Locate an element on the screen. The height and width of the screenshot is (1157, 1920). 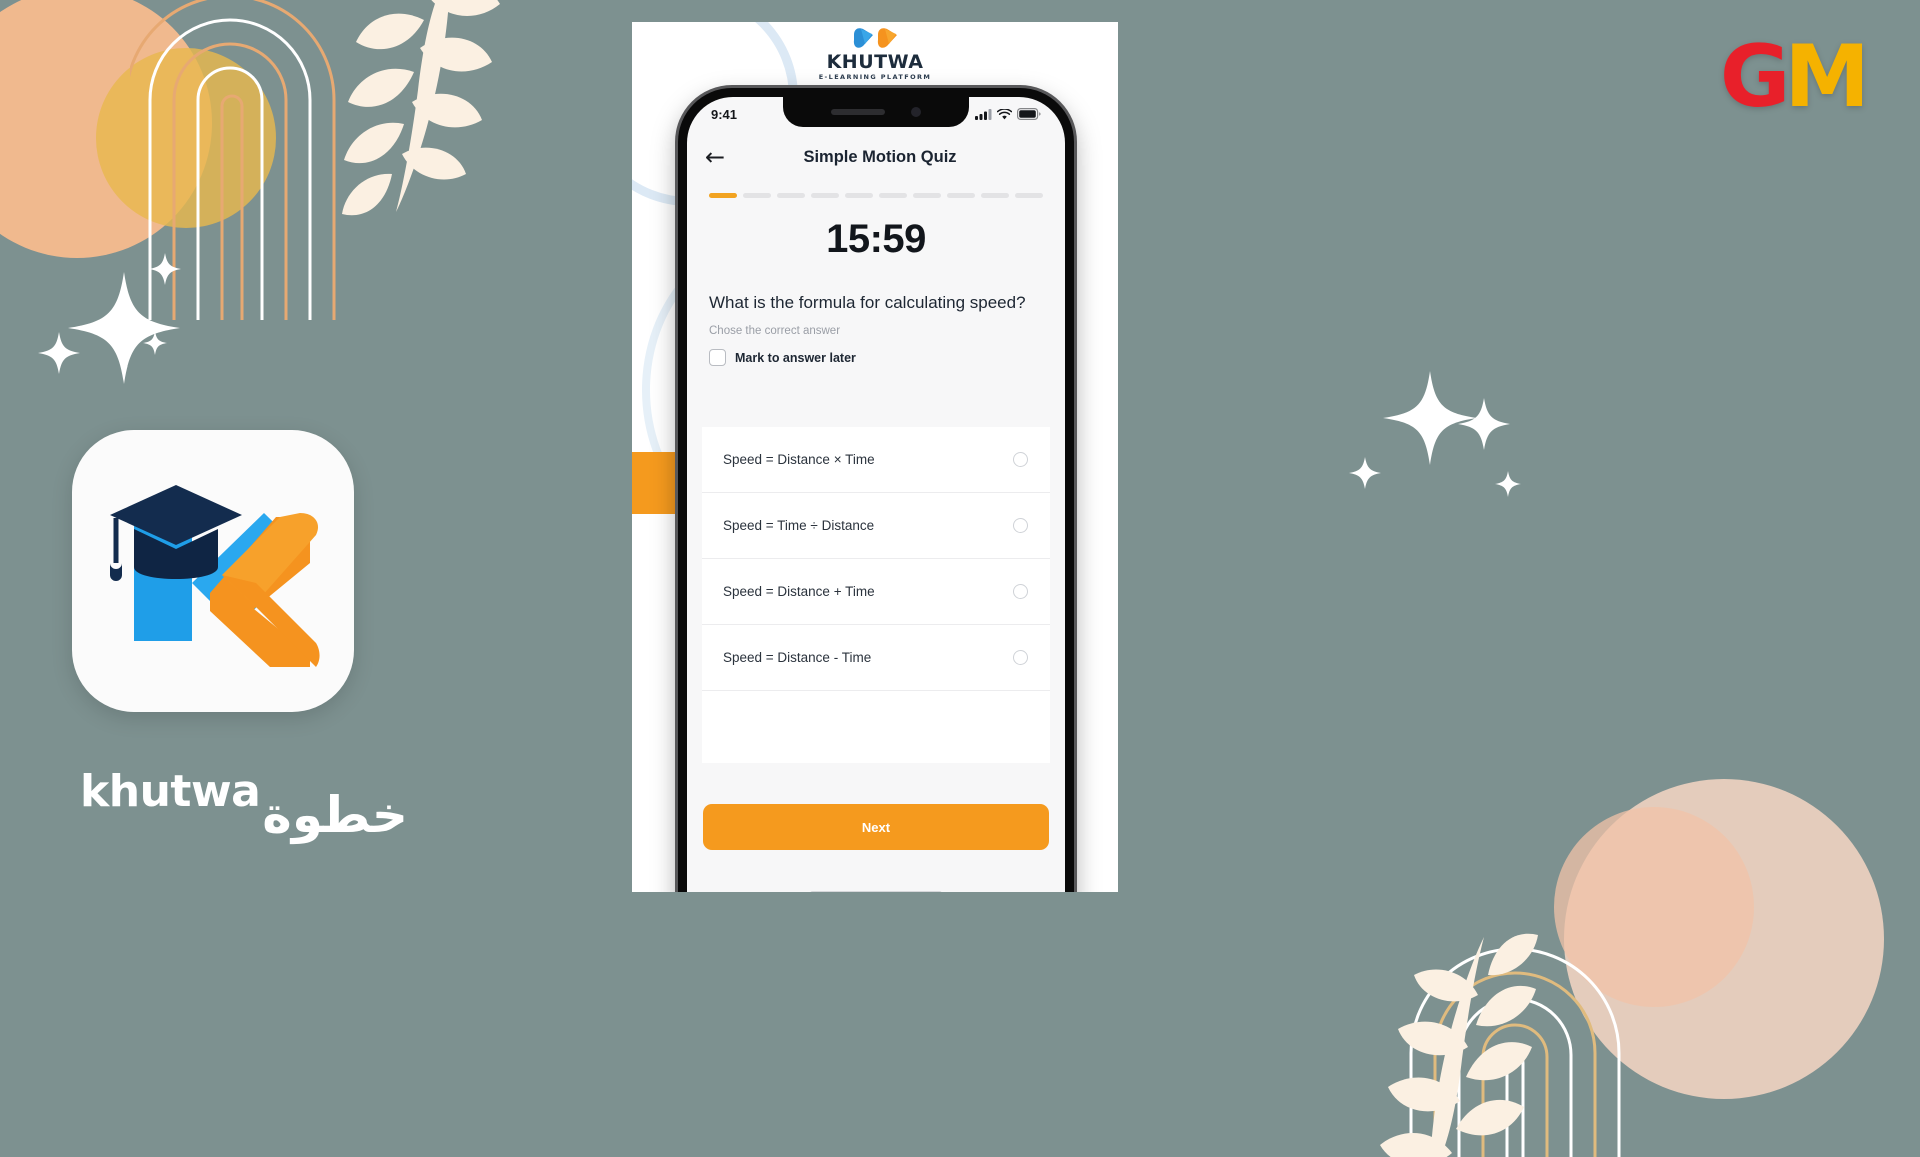
status-bar-time: 9:41 is located at coordinates (724, 114).